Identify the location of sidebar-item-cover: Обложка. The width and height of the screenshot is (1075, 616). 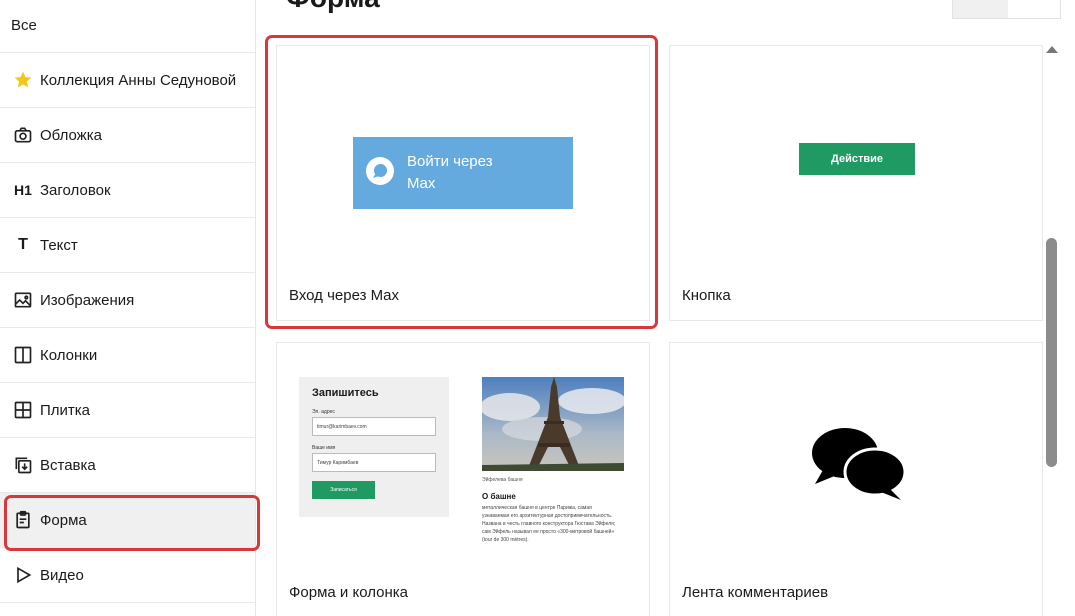
(127, 135).